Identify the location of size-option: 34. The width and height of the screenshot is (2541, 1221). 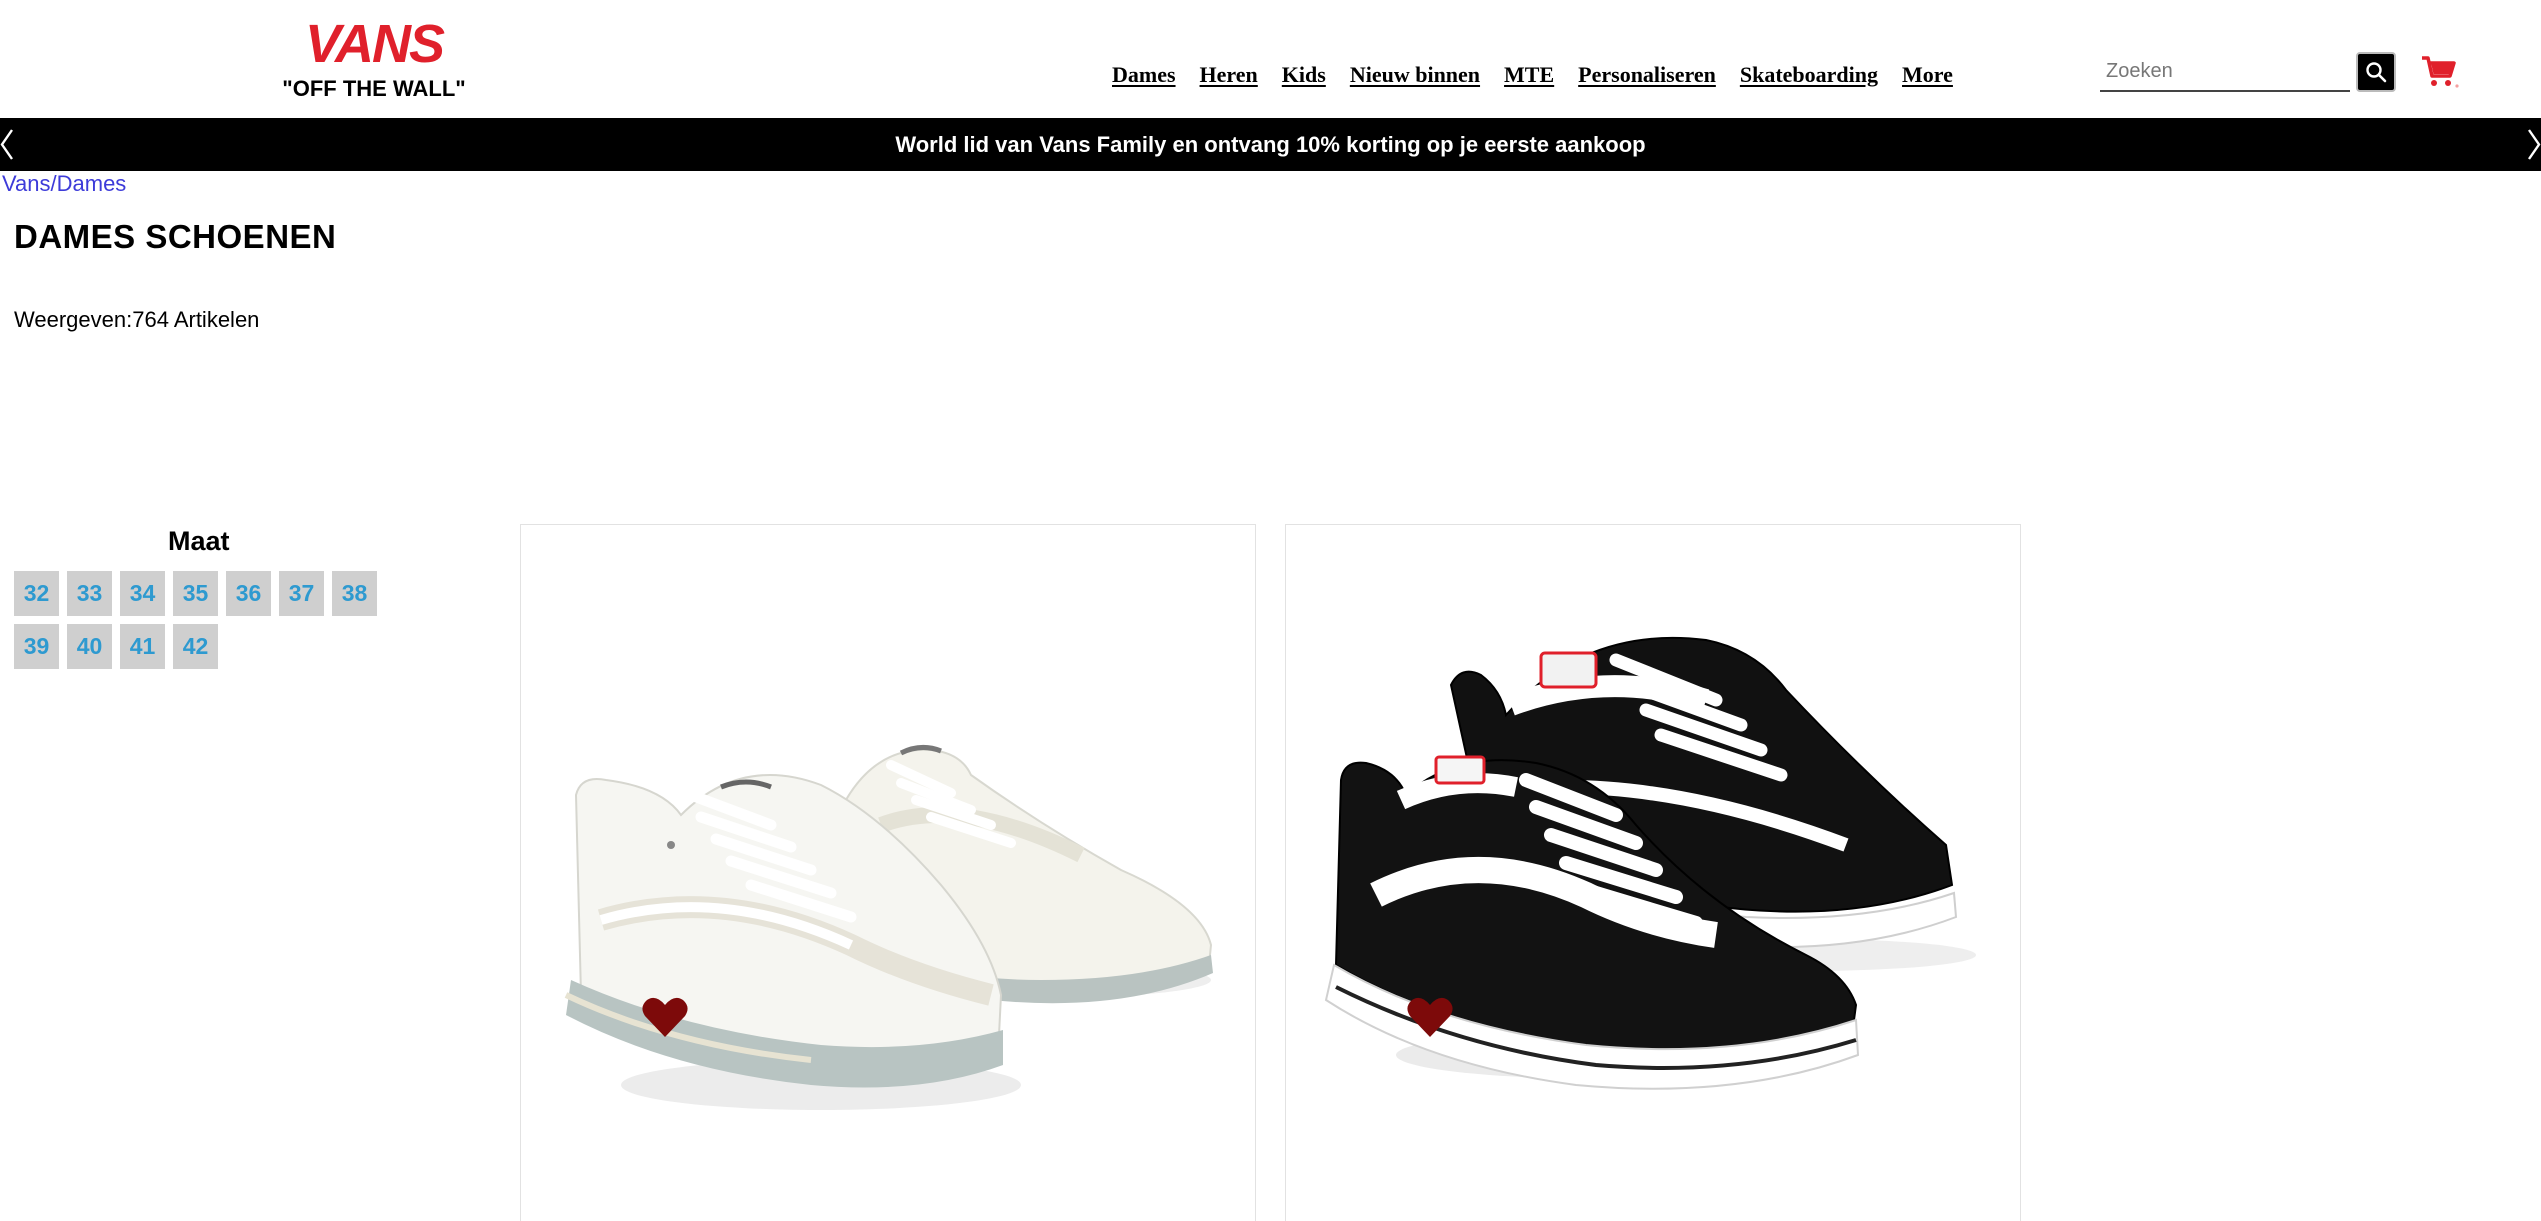
(142, 593).